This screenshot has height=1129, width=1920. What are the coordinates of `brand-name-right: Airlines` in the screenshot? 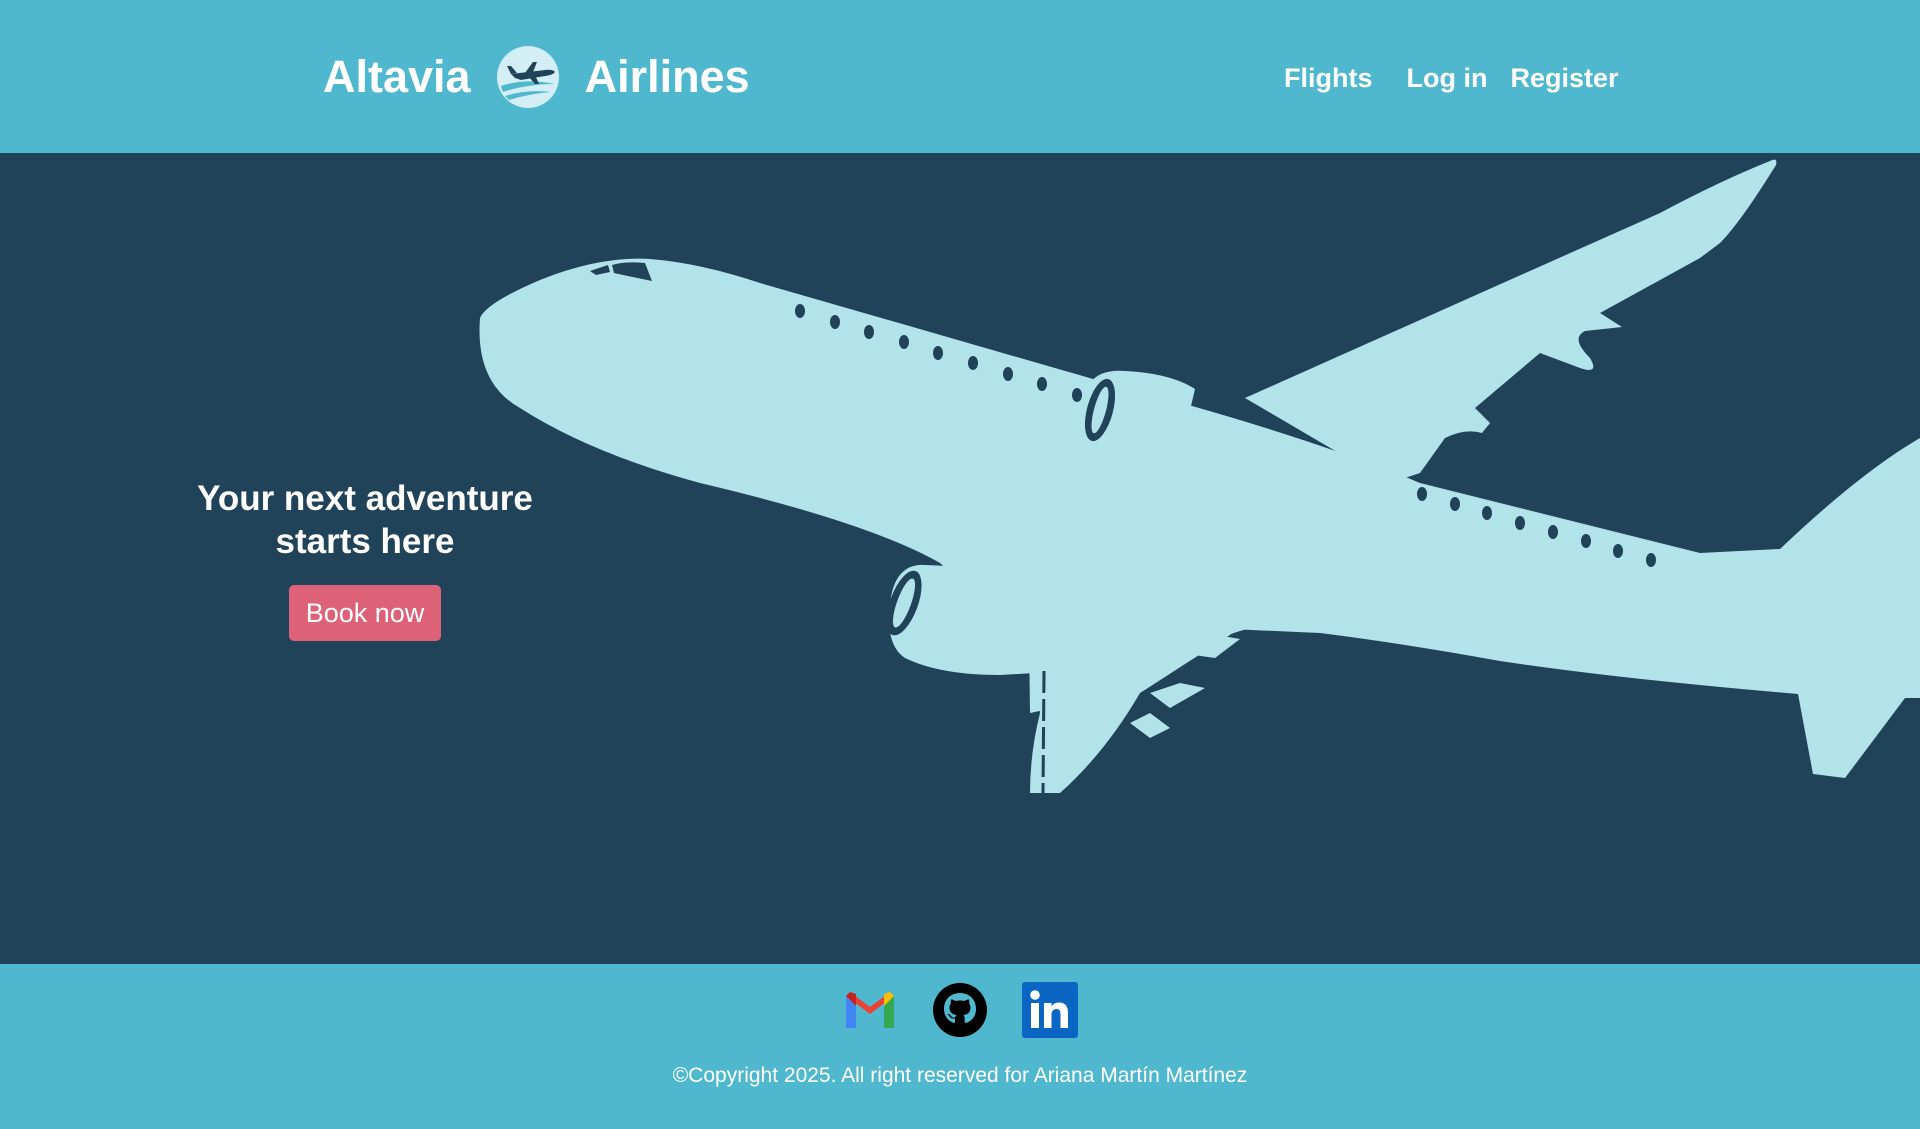 It's located at (667, 76).